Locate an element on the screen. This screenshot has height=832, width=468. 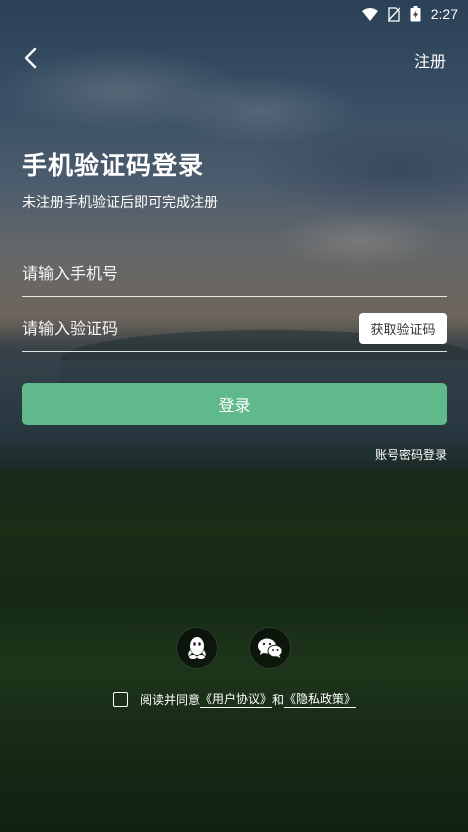
privacy-policy-link: 《隐私政策》 is located at coordinates (320, 699).